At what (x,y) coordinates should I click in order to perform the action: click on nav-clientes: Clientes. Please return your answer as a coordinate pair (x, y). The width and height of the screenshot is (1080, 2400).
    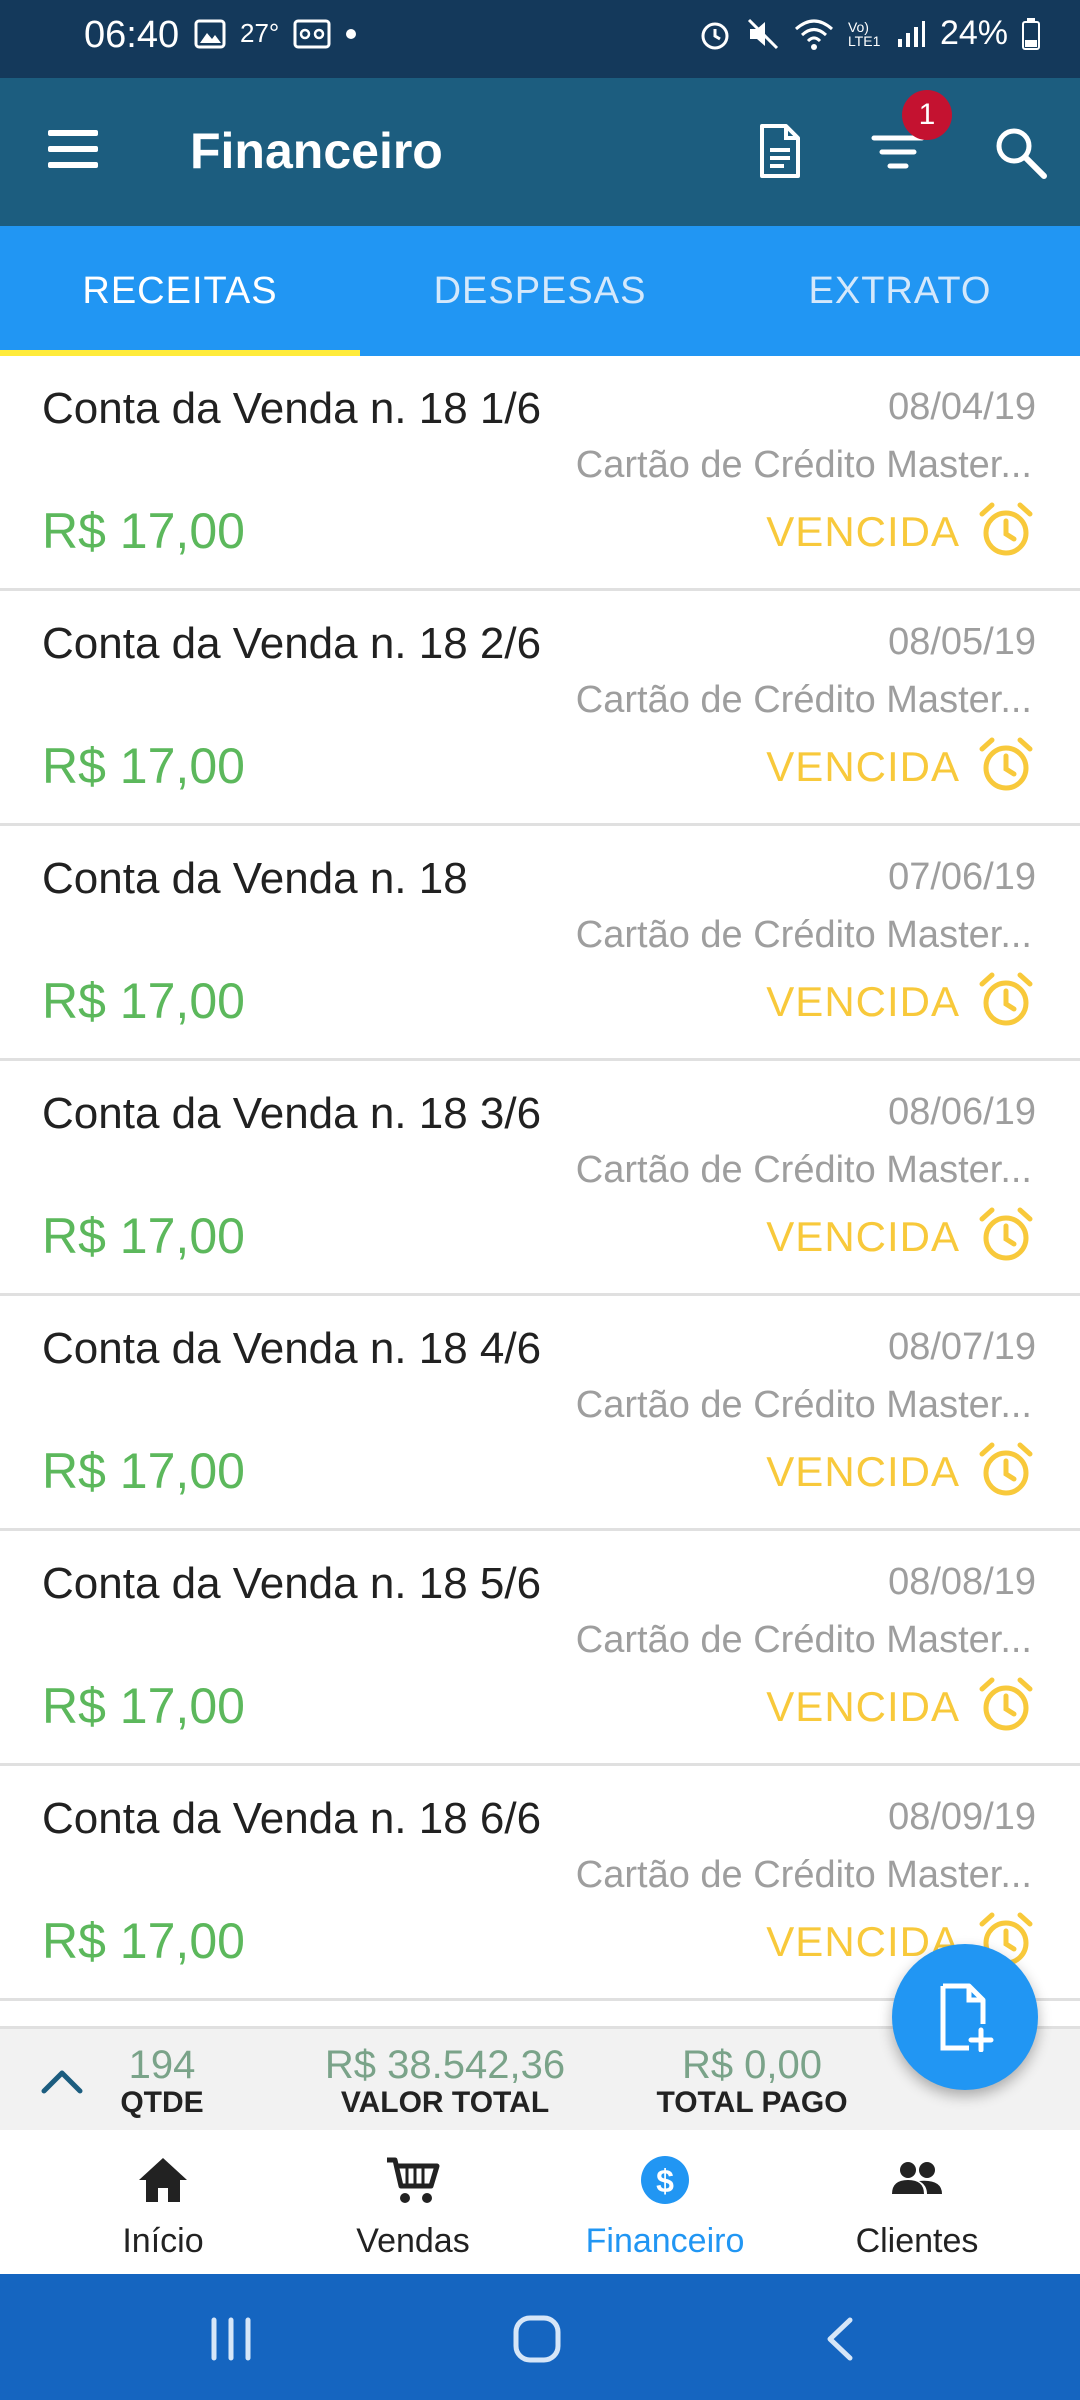
    Looking at the image, I should click on (917, 2202).